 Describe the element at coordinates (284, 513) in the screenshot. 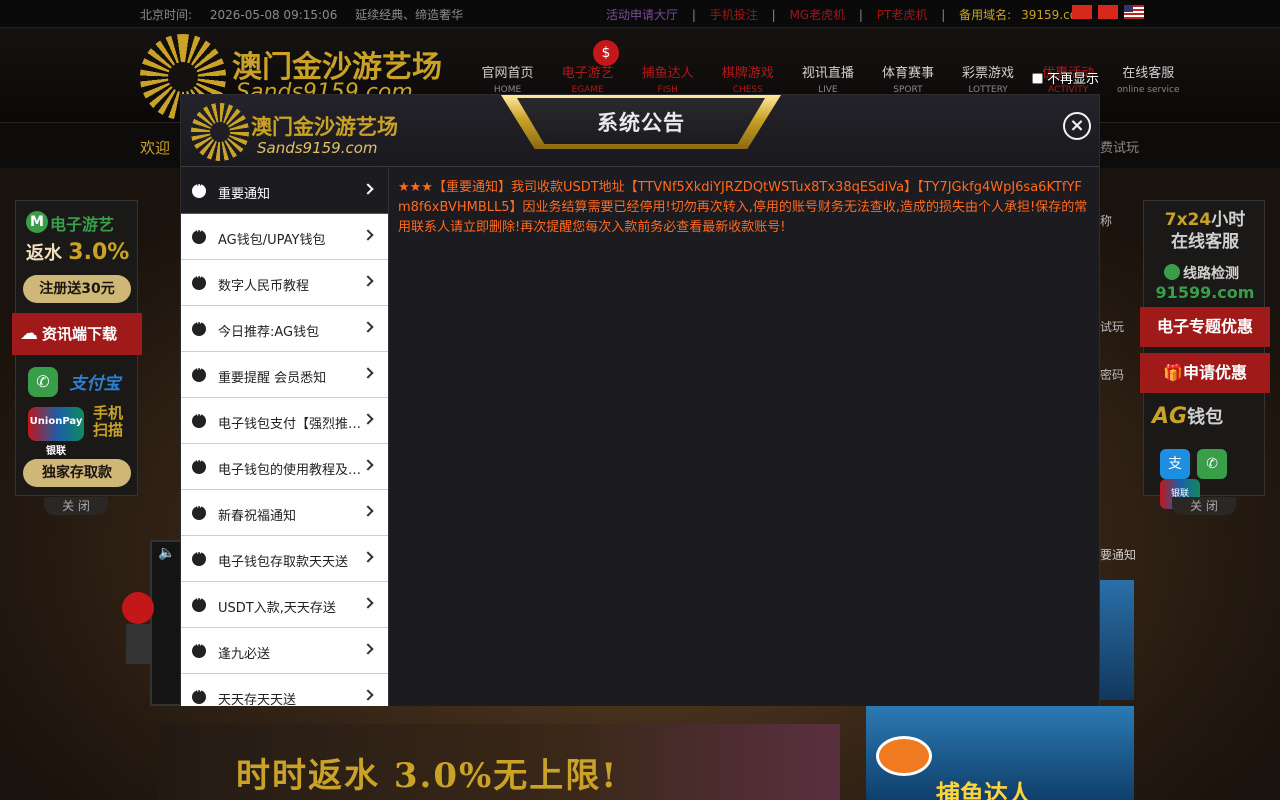

I see `list-item: 新春祝福通知` at that location.